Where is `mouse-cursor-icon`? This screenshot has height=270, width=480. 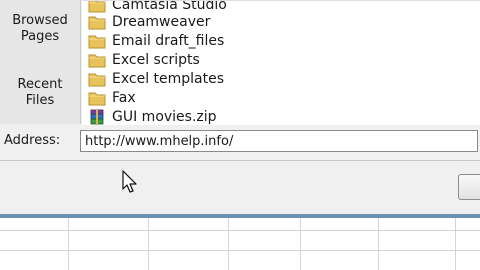
mouse-cursor-icon is located at coordinates (129, 181).